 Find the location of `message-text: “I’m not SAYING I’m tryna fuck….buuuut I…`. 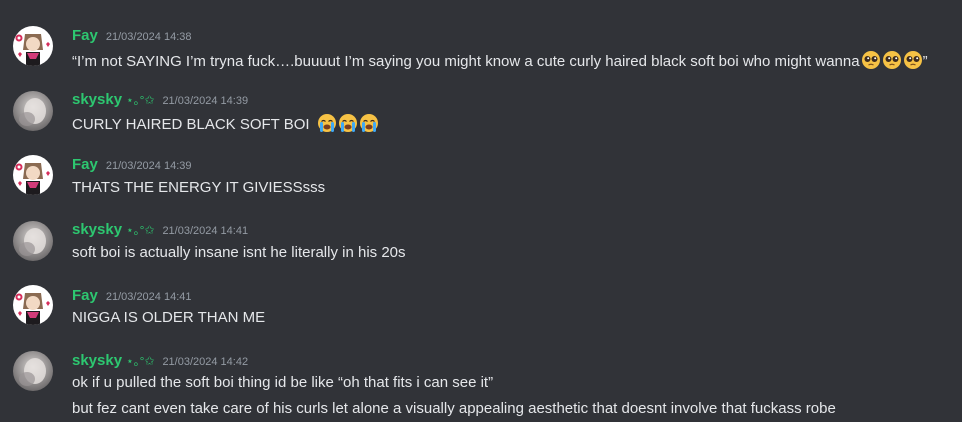

message-text: “I’m not SAYING I’m tryna fuck….buuuut I… is located at coordinates (466, 61).